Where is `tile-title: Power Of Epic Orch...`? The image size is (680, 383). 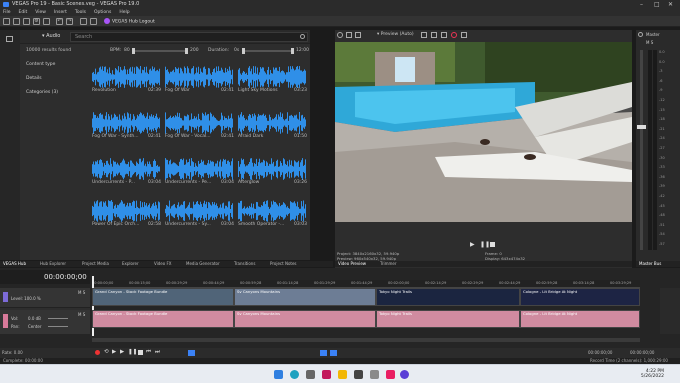
tile-title: Power Of Epic Orch... is located at coordinates (115, 224).